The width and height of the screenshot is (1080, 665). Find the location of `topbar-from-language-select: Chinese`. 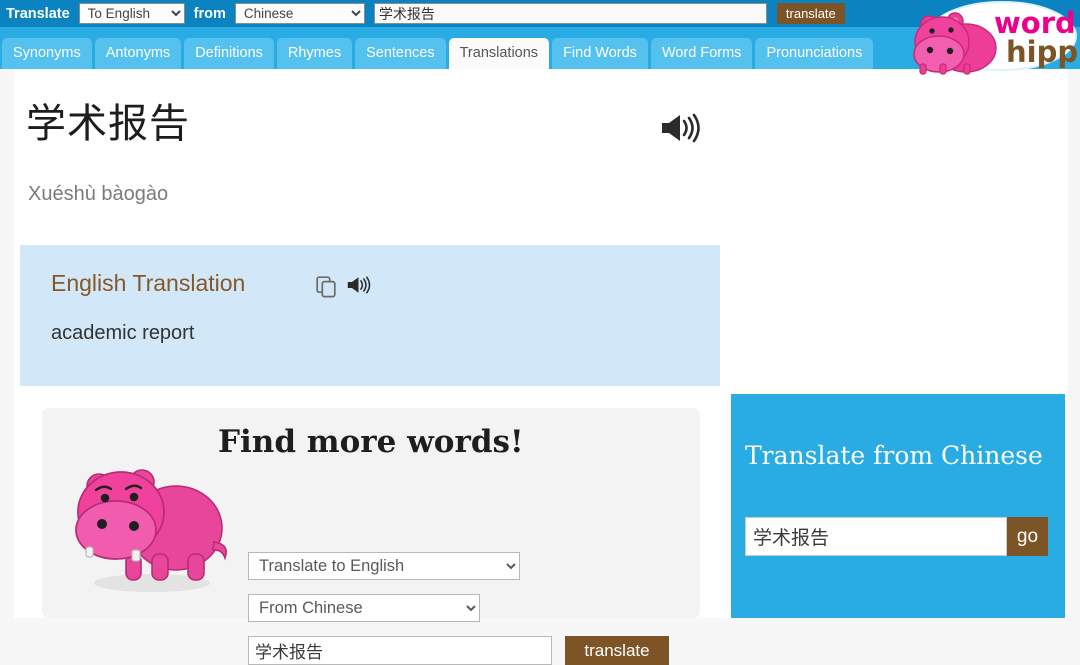

topbar-from-language-select: Chinese is located at coordinates (299, 13).